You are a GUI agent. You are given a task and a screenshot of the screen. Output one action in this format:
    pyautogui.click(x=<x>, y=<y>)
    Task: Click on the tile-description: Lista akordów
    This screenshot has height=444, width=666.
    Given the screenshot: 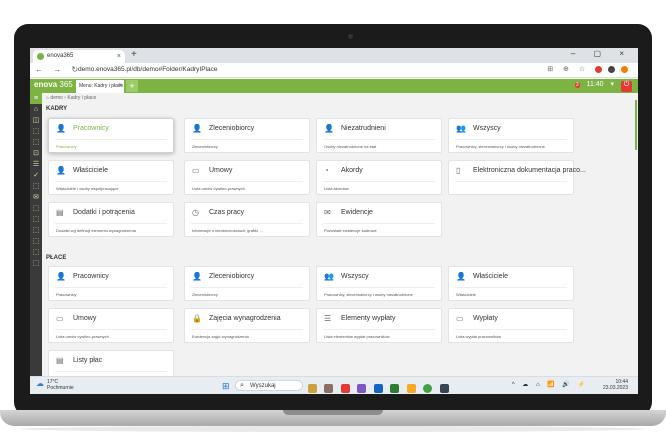 What is the action you would take?
    pyautogui.click(x=336, y=188)
    